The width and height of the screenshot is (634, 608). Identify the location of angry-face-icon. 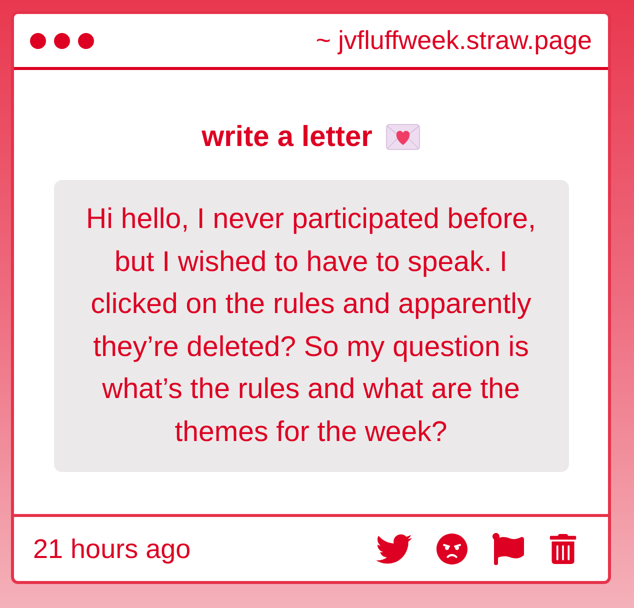
(452, 549).